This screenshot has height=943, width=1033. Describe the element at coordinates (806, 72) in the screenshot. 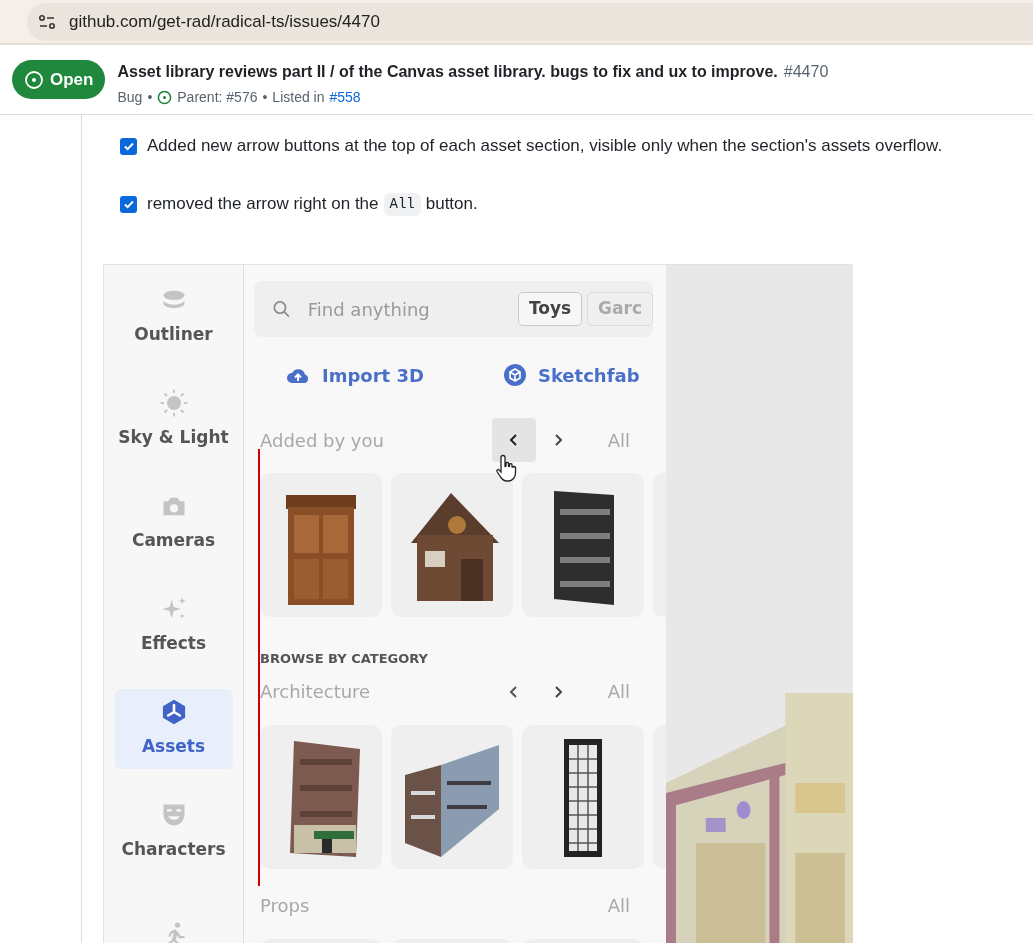

I see `issue-number: #4470` at that location.